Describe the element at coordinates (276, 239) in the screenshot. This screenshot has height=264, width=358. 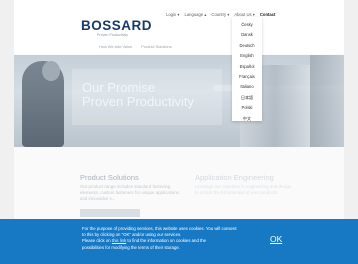
I see `cookie-ok-button: OK` at that location.